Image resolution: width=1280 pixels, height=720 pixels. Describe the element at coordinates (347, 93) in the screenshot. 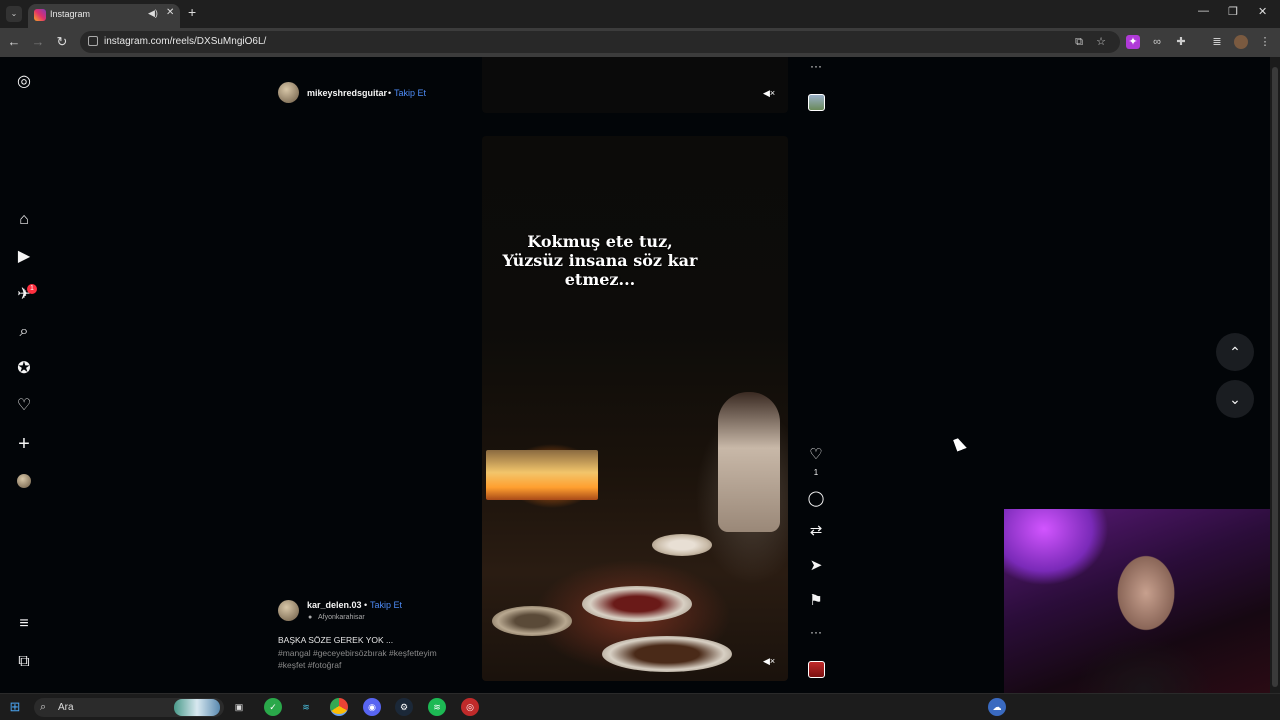

I see `previous-reel-username: mikeyshredsguitar` at that location.